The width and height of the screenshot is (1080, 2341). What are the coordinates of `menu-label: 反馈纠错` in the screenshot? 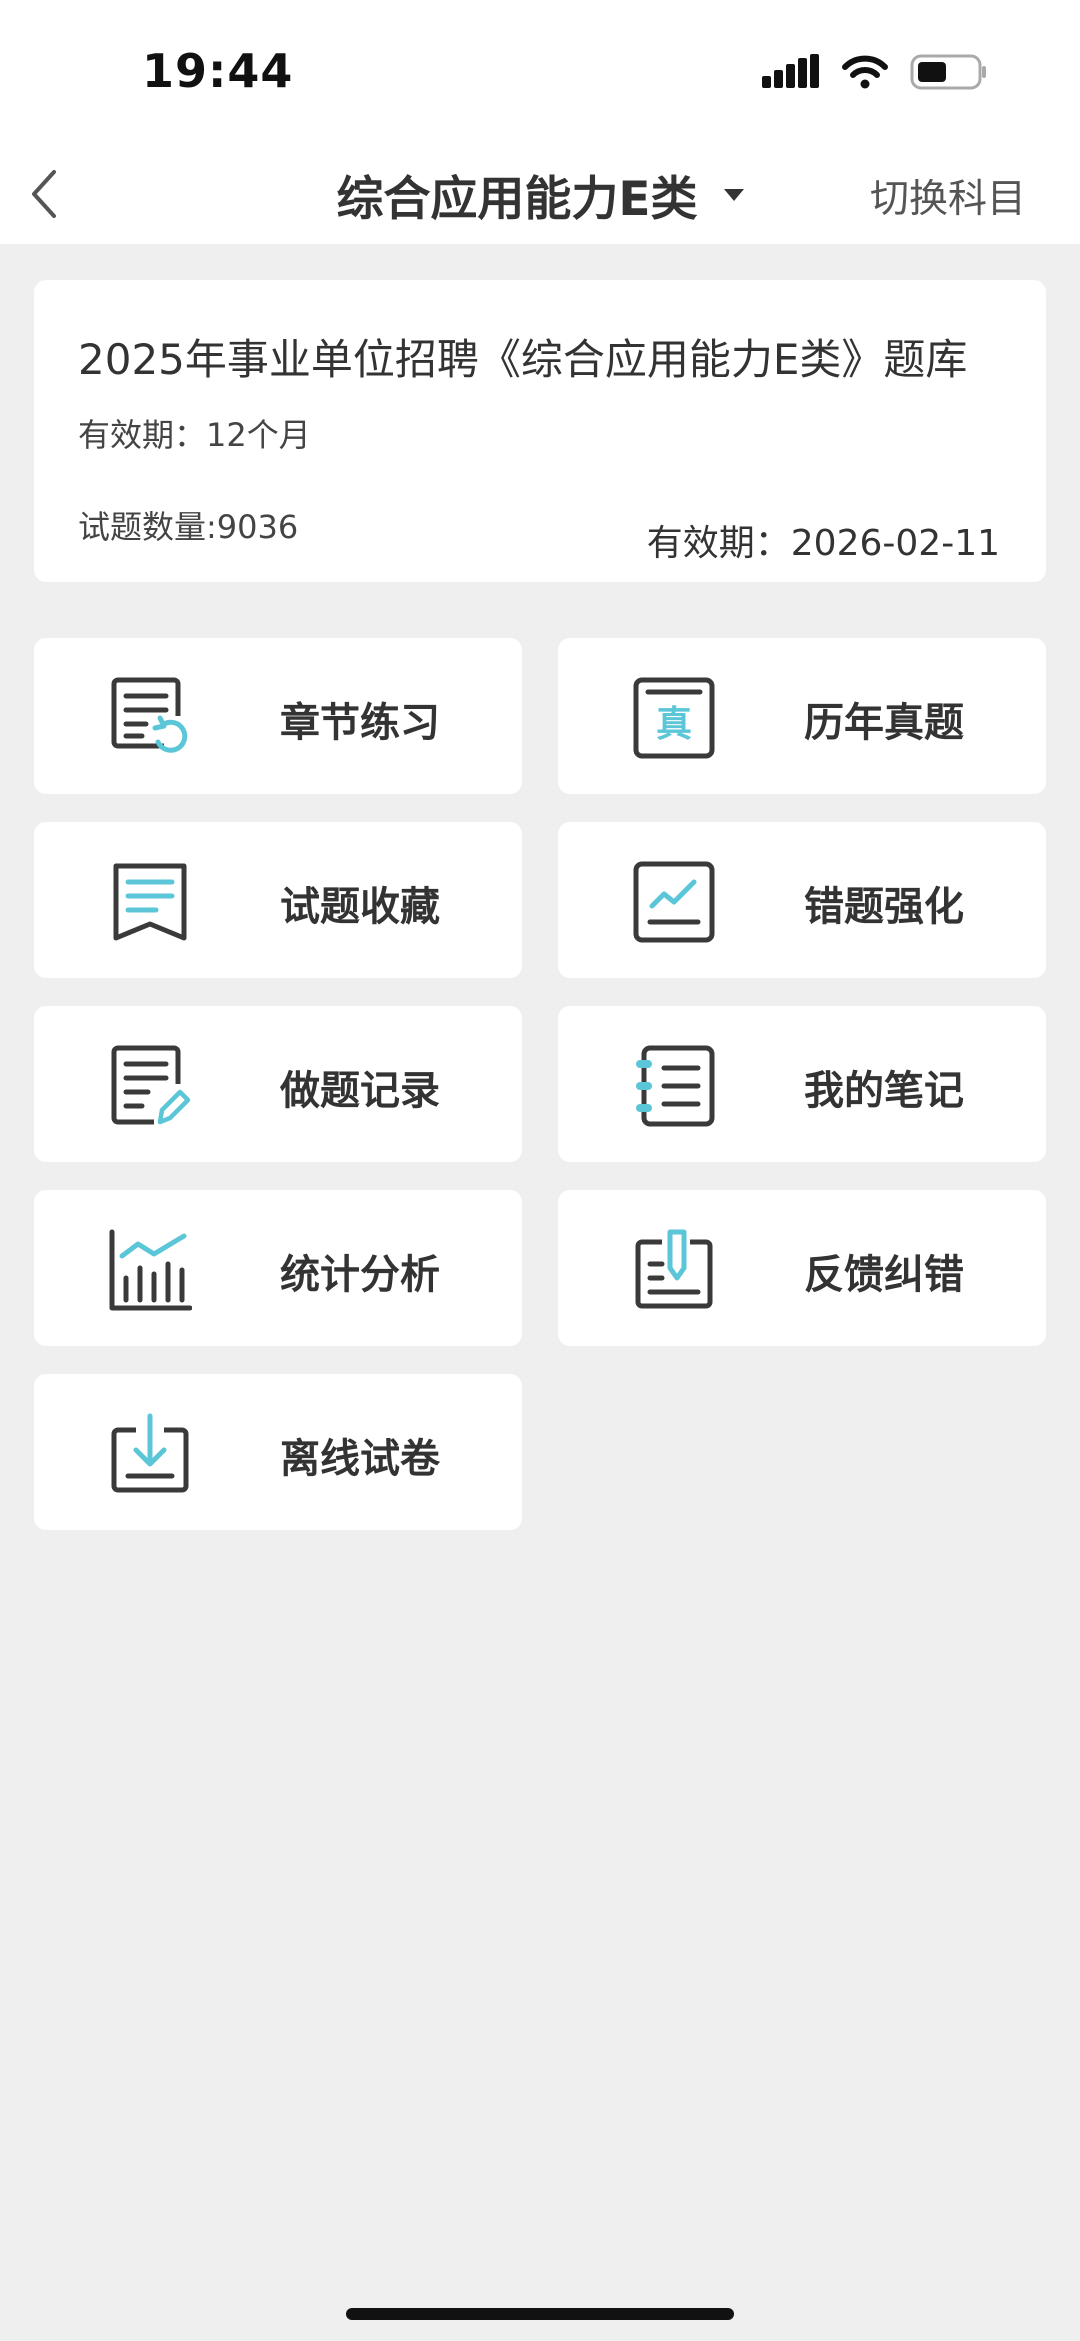 It's located at (884, 1275).